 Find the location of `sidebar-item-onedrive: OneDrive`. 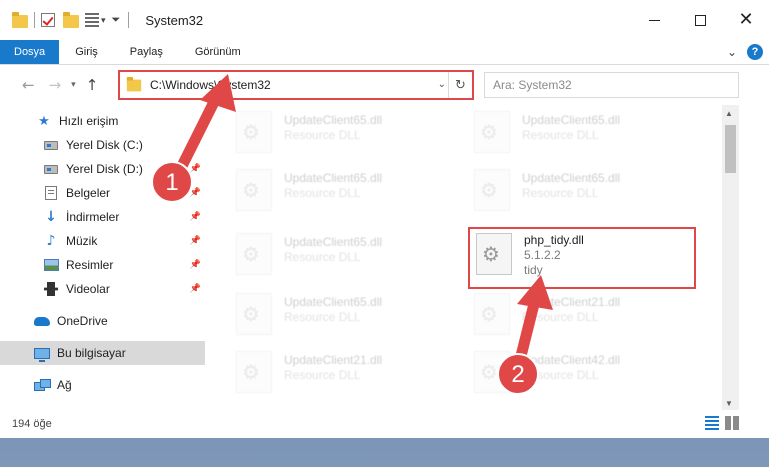

sidebar-item-onedrive: OneDrive is located at coordinates (102, 321).